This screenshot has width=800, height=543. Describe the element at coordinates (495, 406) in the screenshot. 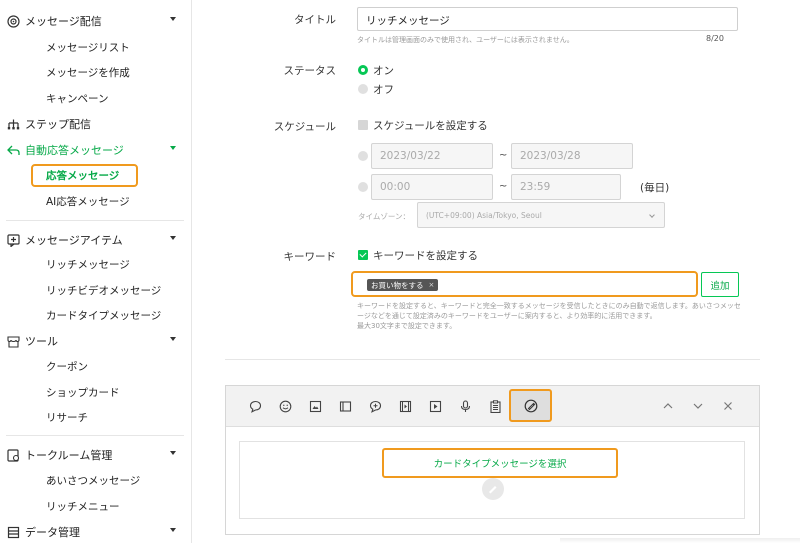

I see `clipboard-icon` at that location.